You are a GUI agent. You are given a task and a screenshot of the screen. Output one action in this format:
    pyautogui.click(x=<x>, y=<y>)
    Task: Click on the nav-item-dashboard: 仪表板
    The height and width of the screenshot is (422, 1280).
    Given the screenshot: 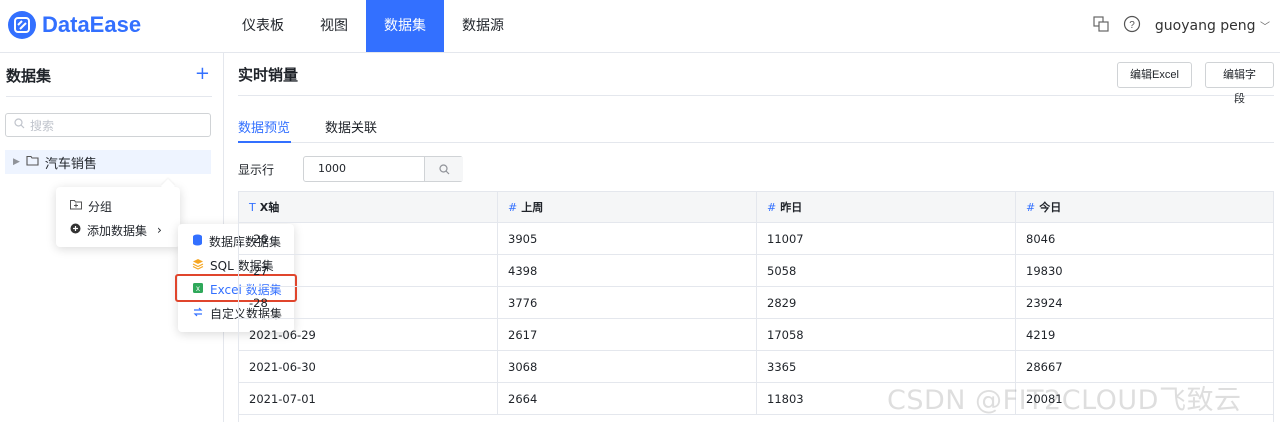 What is the action you would take?
    pyautogui.click(x=263, y=26)
    